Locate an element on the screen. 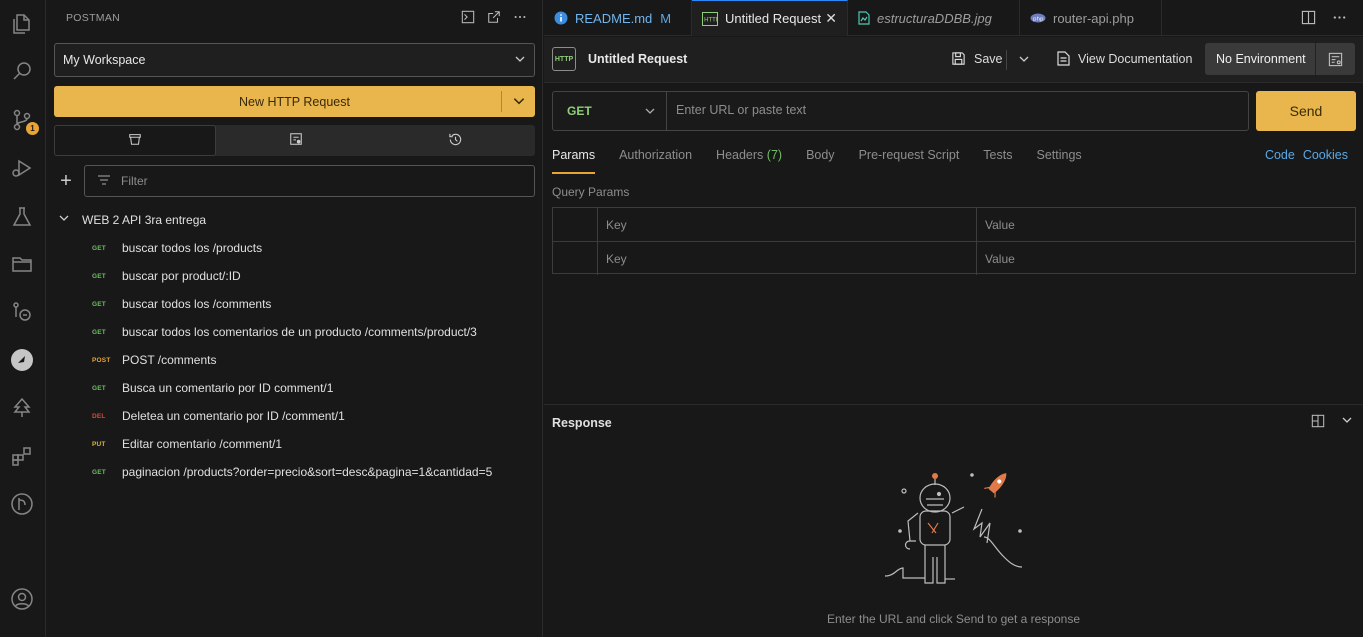 This screenshot has width=1363, height=637. request-name: POST /comments is located at coordinates (169, 360).